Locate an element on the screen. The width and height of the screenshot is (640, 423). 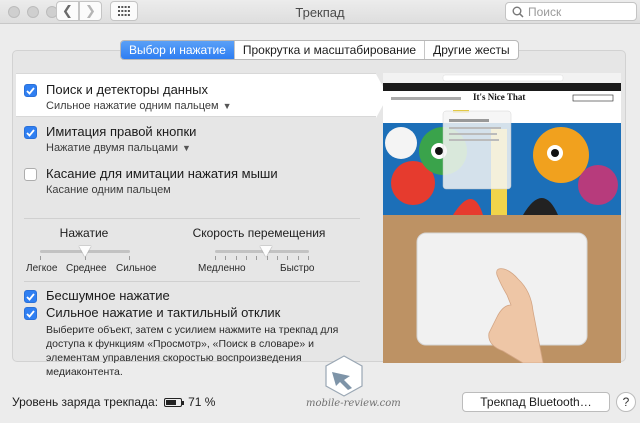
battery-status: Уровень заряда трекпада: 71 % is located at coordinates (113, 402).